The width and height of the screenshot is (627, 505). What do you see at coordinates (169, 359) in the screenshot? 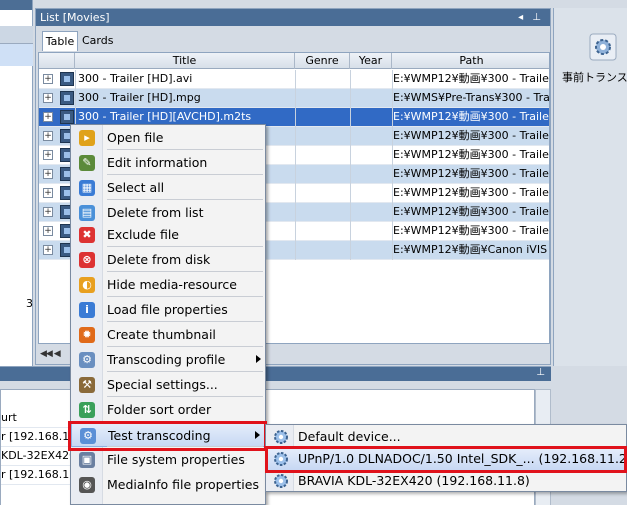
I see `menu-item-transcoding-profile: ⚙ Transcoding profile` at bounding box center [169, 359].